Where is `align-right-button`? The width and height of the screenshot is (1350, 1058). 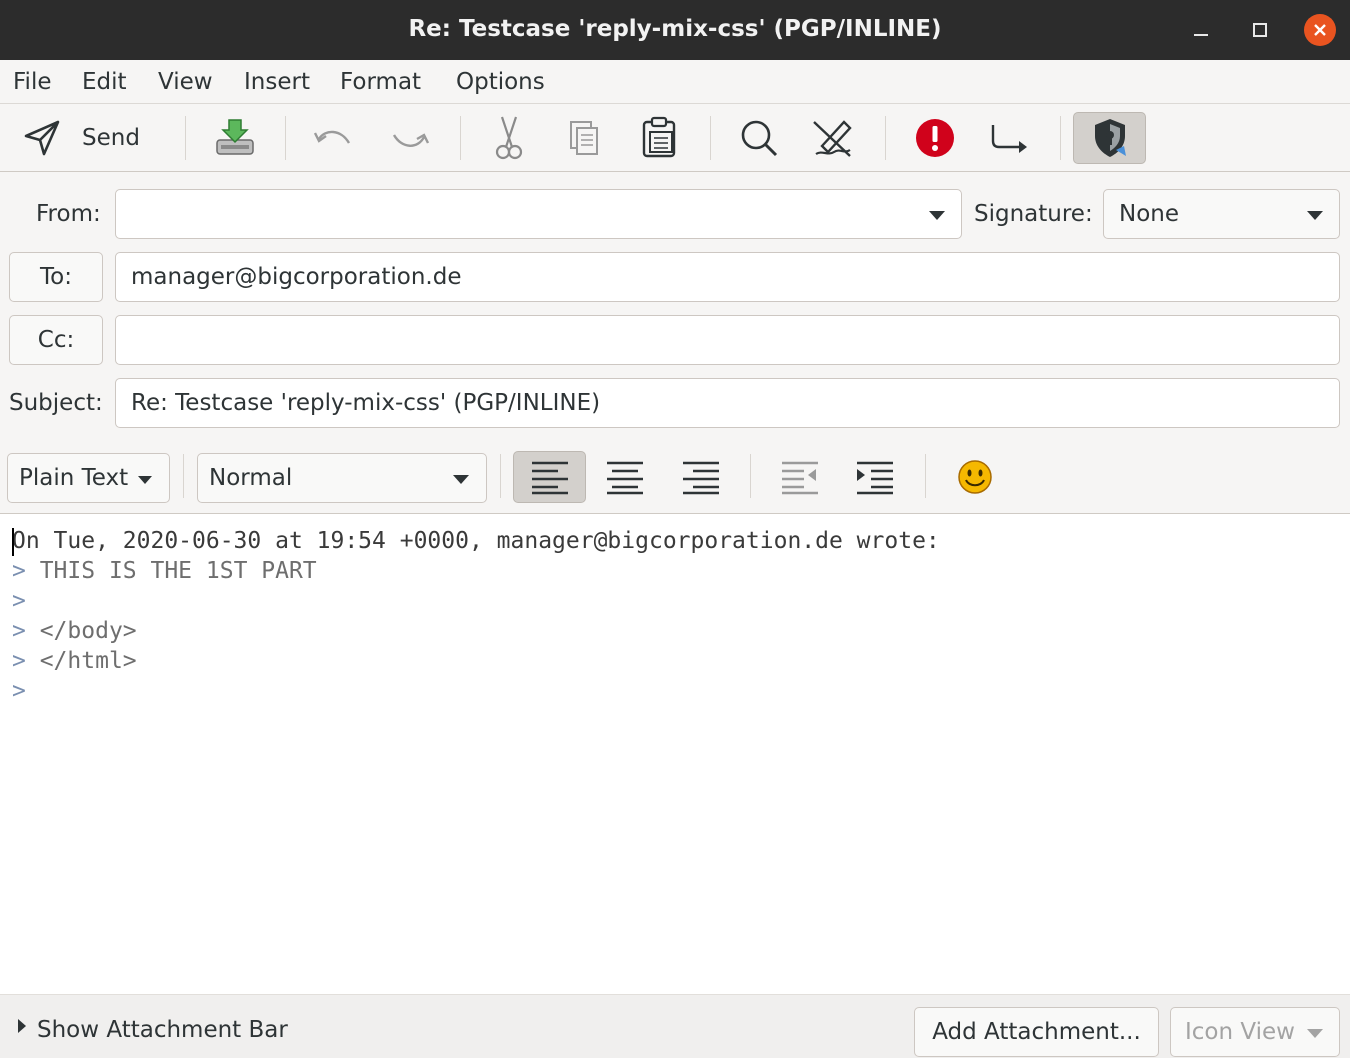
align-right-button is located at coordinates (701, 477).